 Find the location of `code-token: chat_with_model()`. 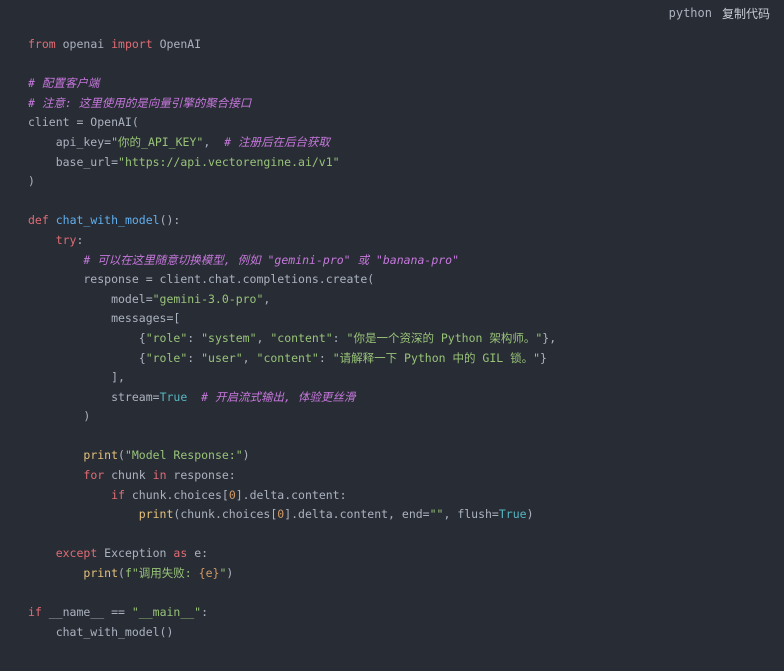

code-token: chat_with_model() is located at coordinates (101, 631).